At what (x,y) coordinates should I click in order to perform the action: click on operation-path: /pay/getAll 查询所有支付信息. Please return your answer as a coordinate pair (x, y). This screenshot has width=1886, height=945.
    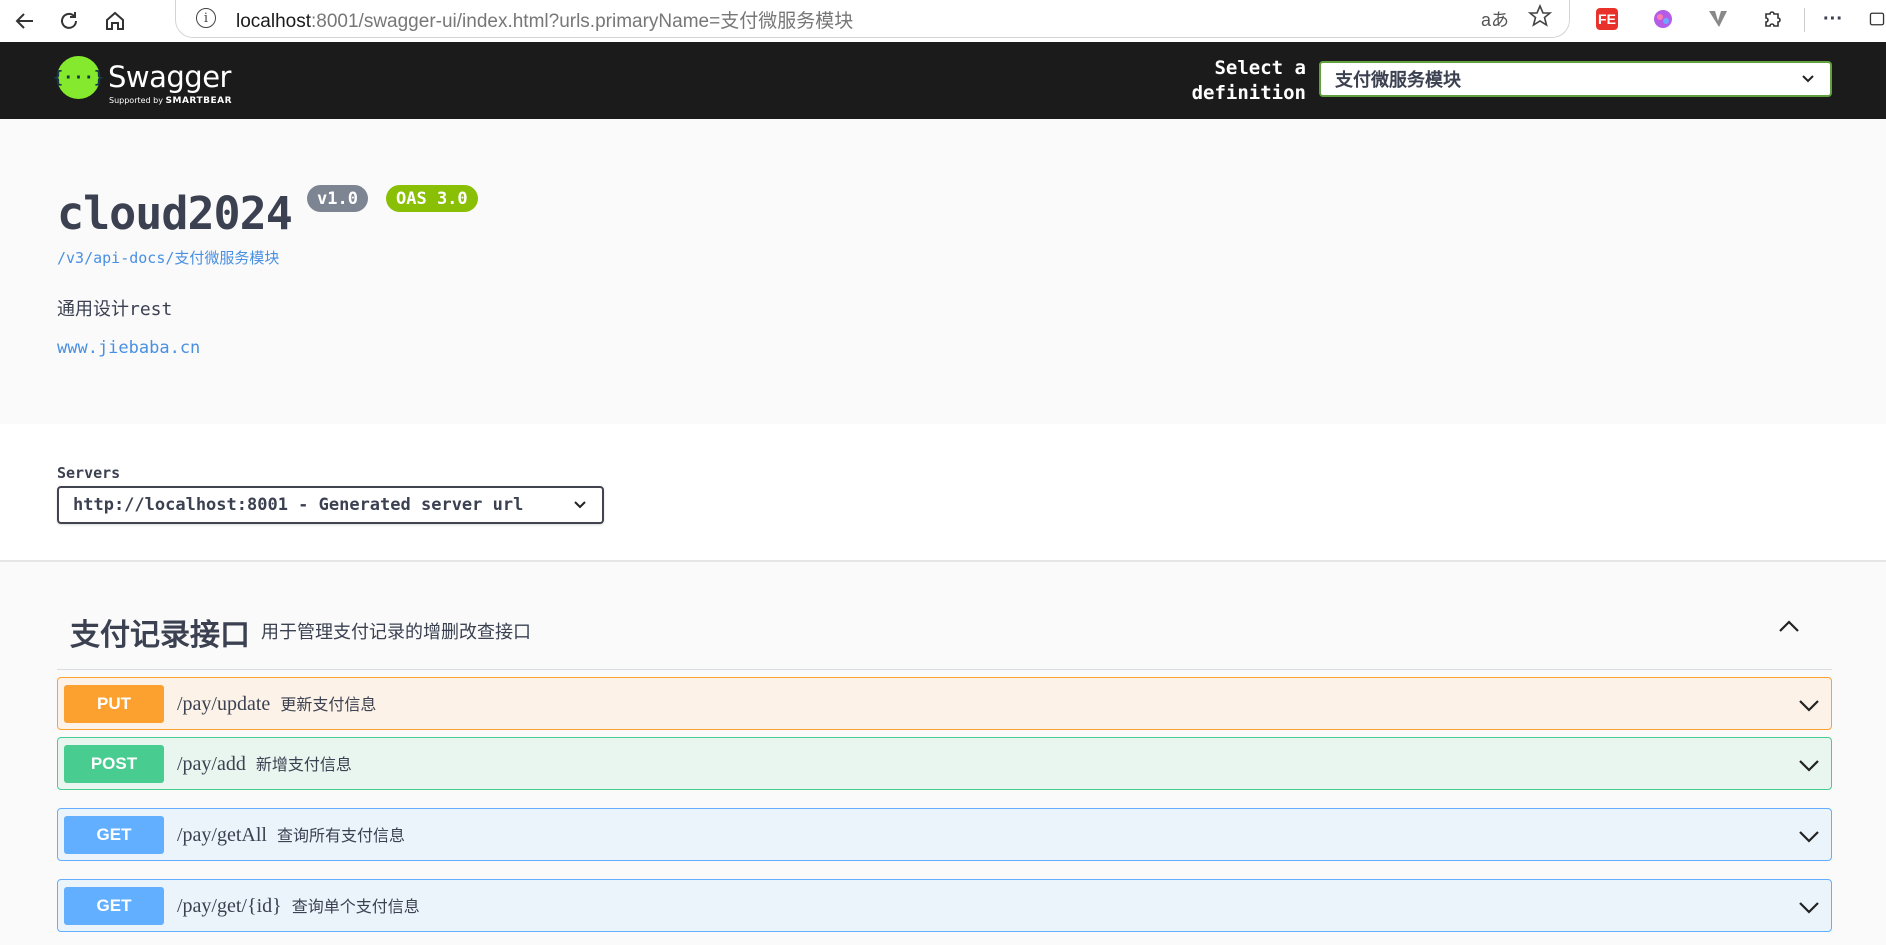
    Looking at the image, I should click on (291, 835).